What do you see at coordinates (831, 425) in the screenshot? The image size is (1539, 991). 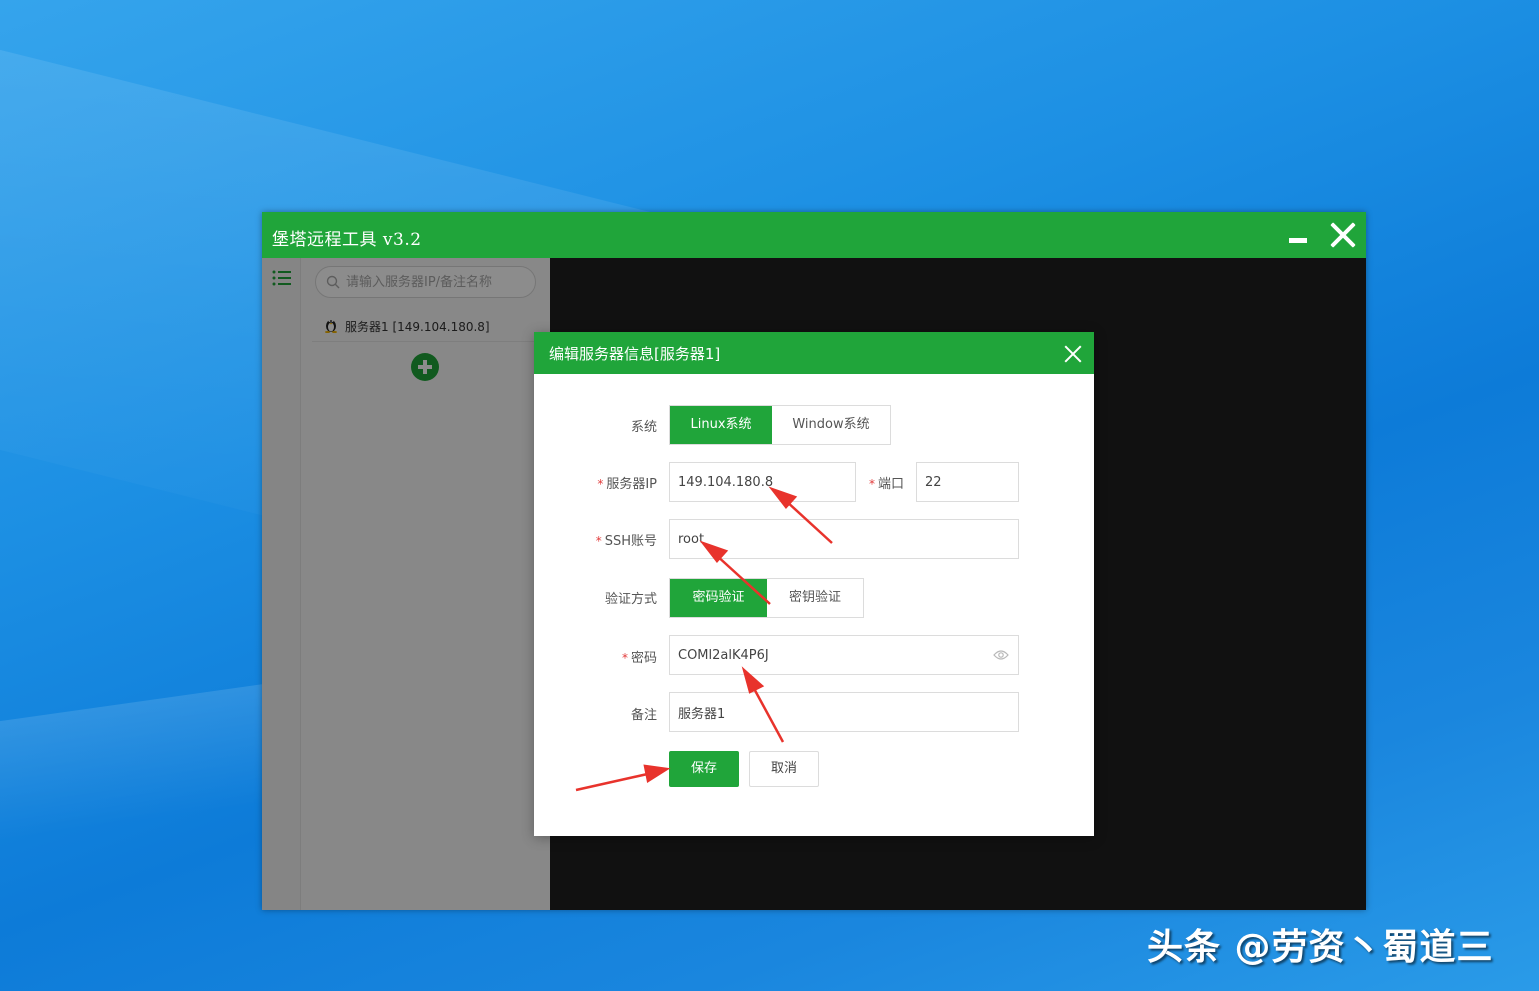 I see `windows-system-option: Window系统` at bounding box center [831, 425].